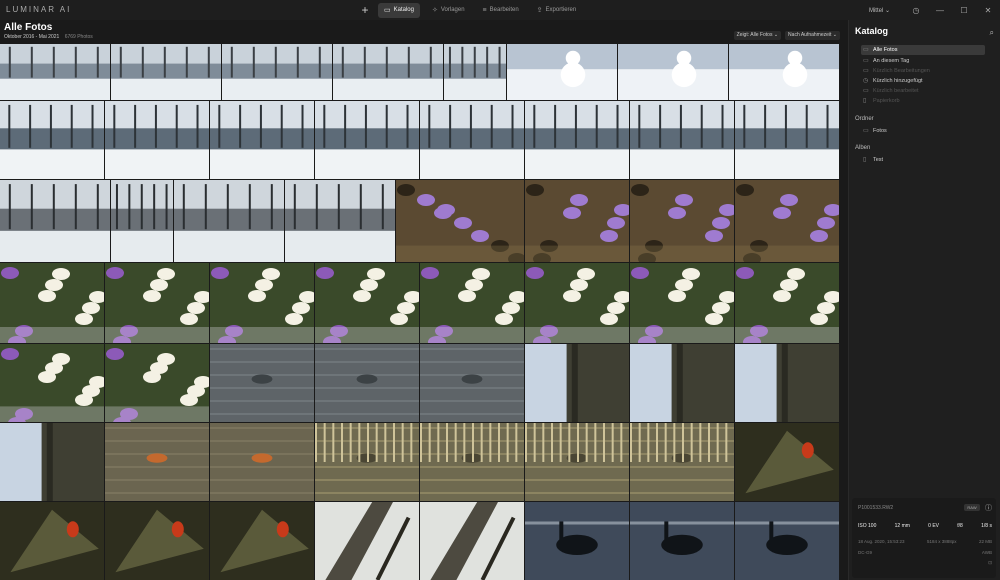 This screenshot has width=1000, height=580. Describe the element at coordinates (866, 61) in the screenshot. I see `calendar-icon: ▭` at that location.